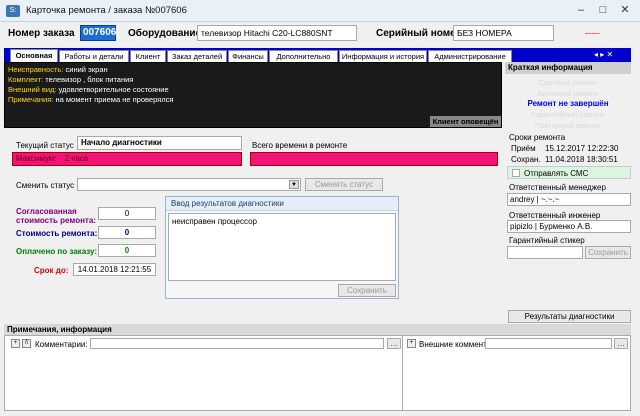  I want to click on agreed-cost-label-2: стоимость ремонта:, so click(56, 220).